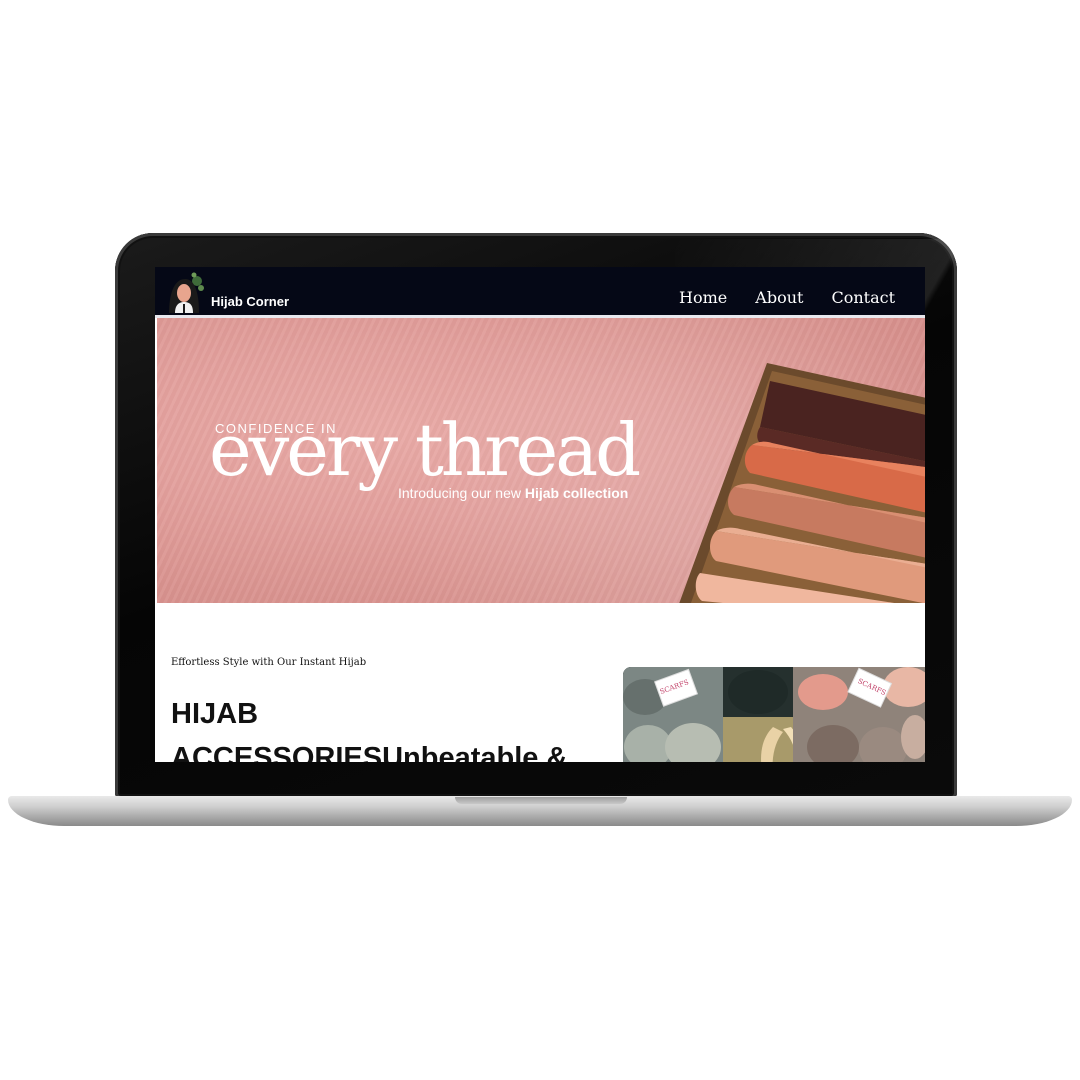 The width and height of the screenshot is (1080, 1080). What do you see at coordinates (461, 493) in the screenshot?
I see `hero-subtitle-prefix: Introducing our new` at bounding box center [461, 493].